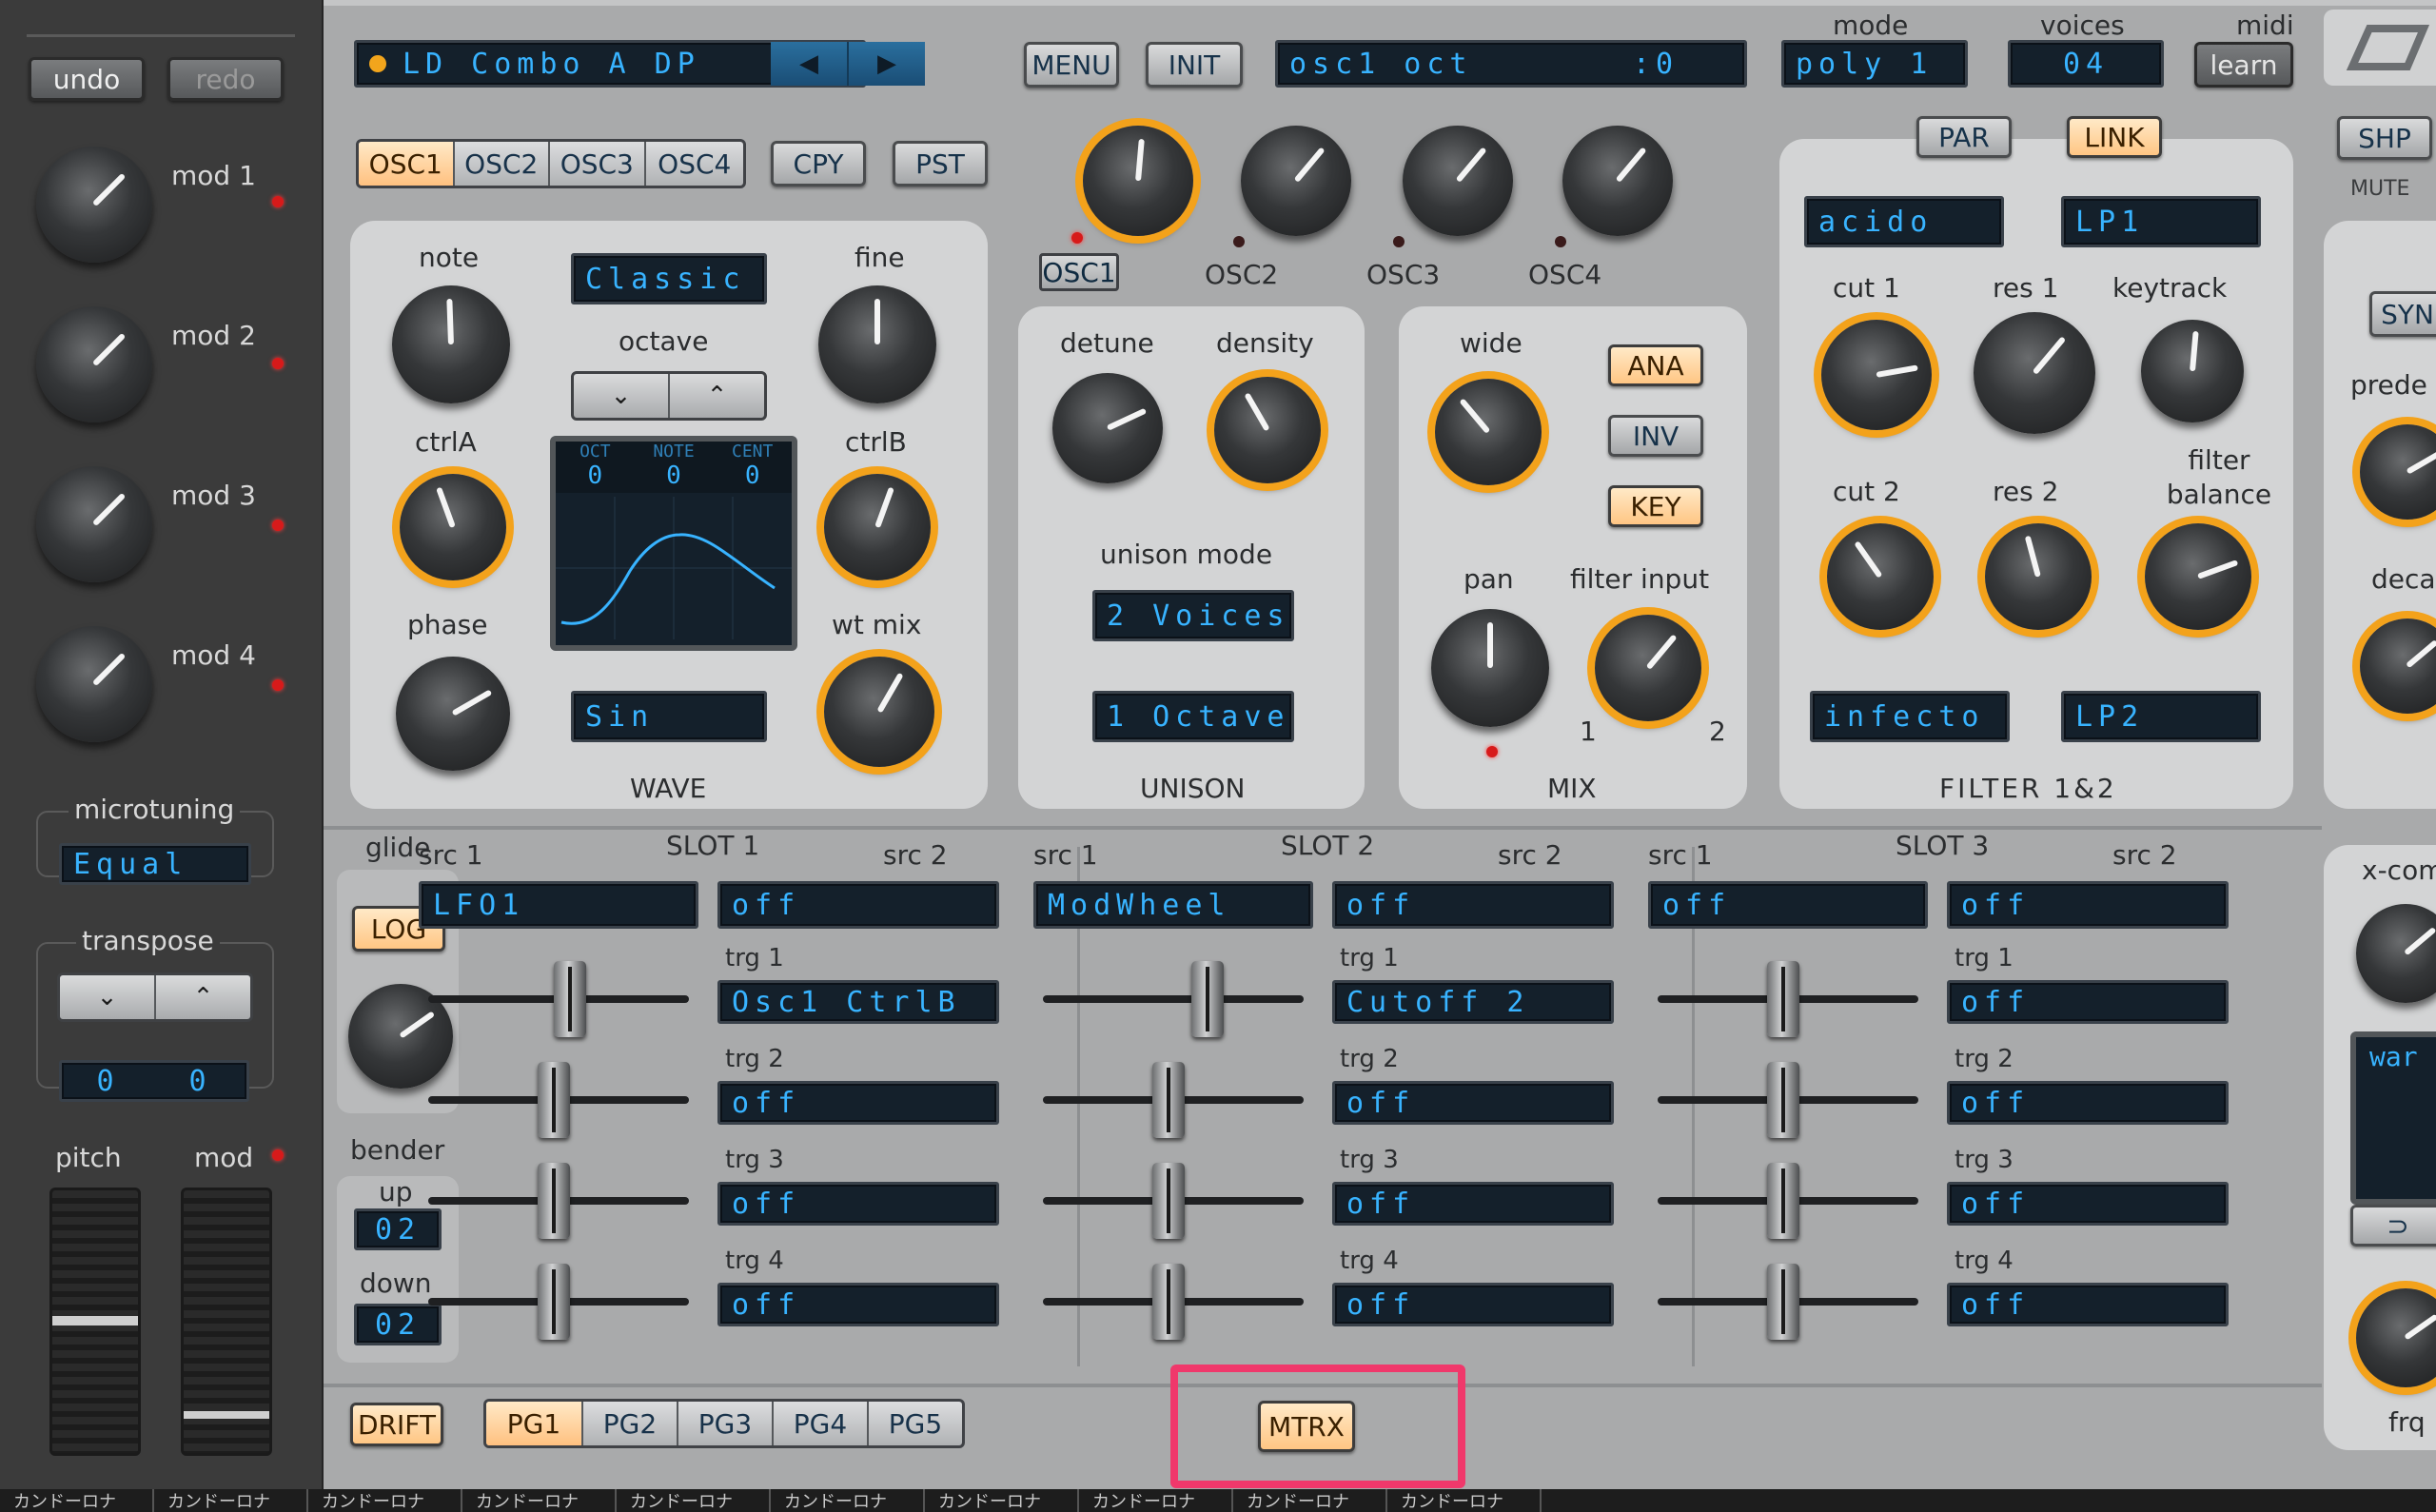 The width and height of the screenshot is (2436, 1512). What do you see at coordinates (2086, 64) in the screenshot?
I see `voices-display: 04` at bounding box center [2086, 64].